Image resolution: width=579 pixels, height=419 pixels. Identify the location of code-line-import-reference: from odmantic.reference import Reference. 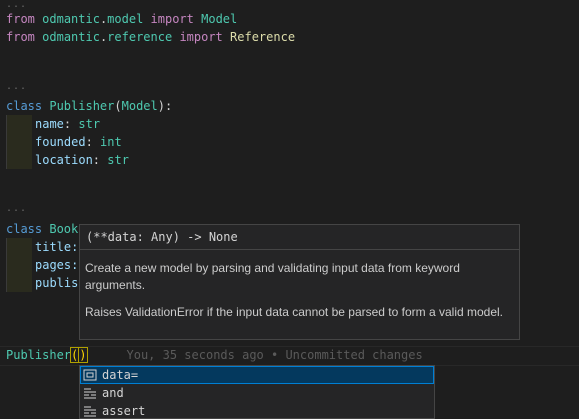
(150, 37).